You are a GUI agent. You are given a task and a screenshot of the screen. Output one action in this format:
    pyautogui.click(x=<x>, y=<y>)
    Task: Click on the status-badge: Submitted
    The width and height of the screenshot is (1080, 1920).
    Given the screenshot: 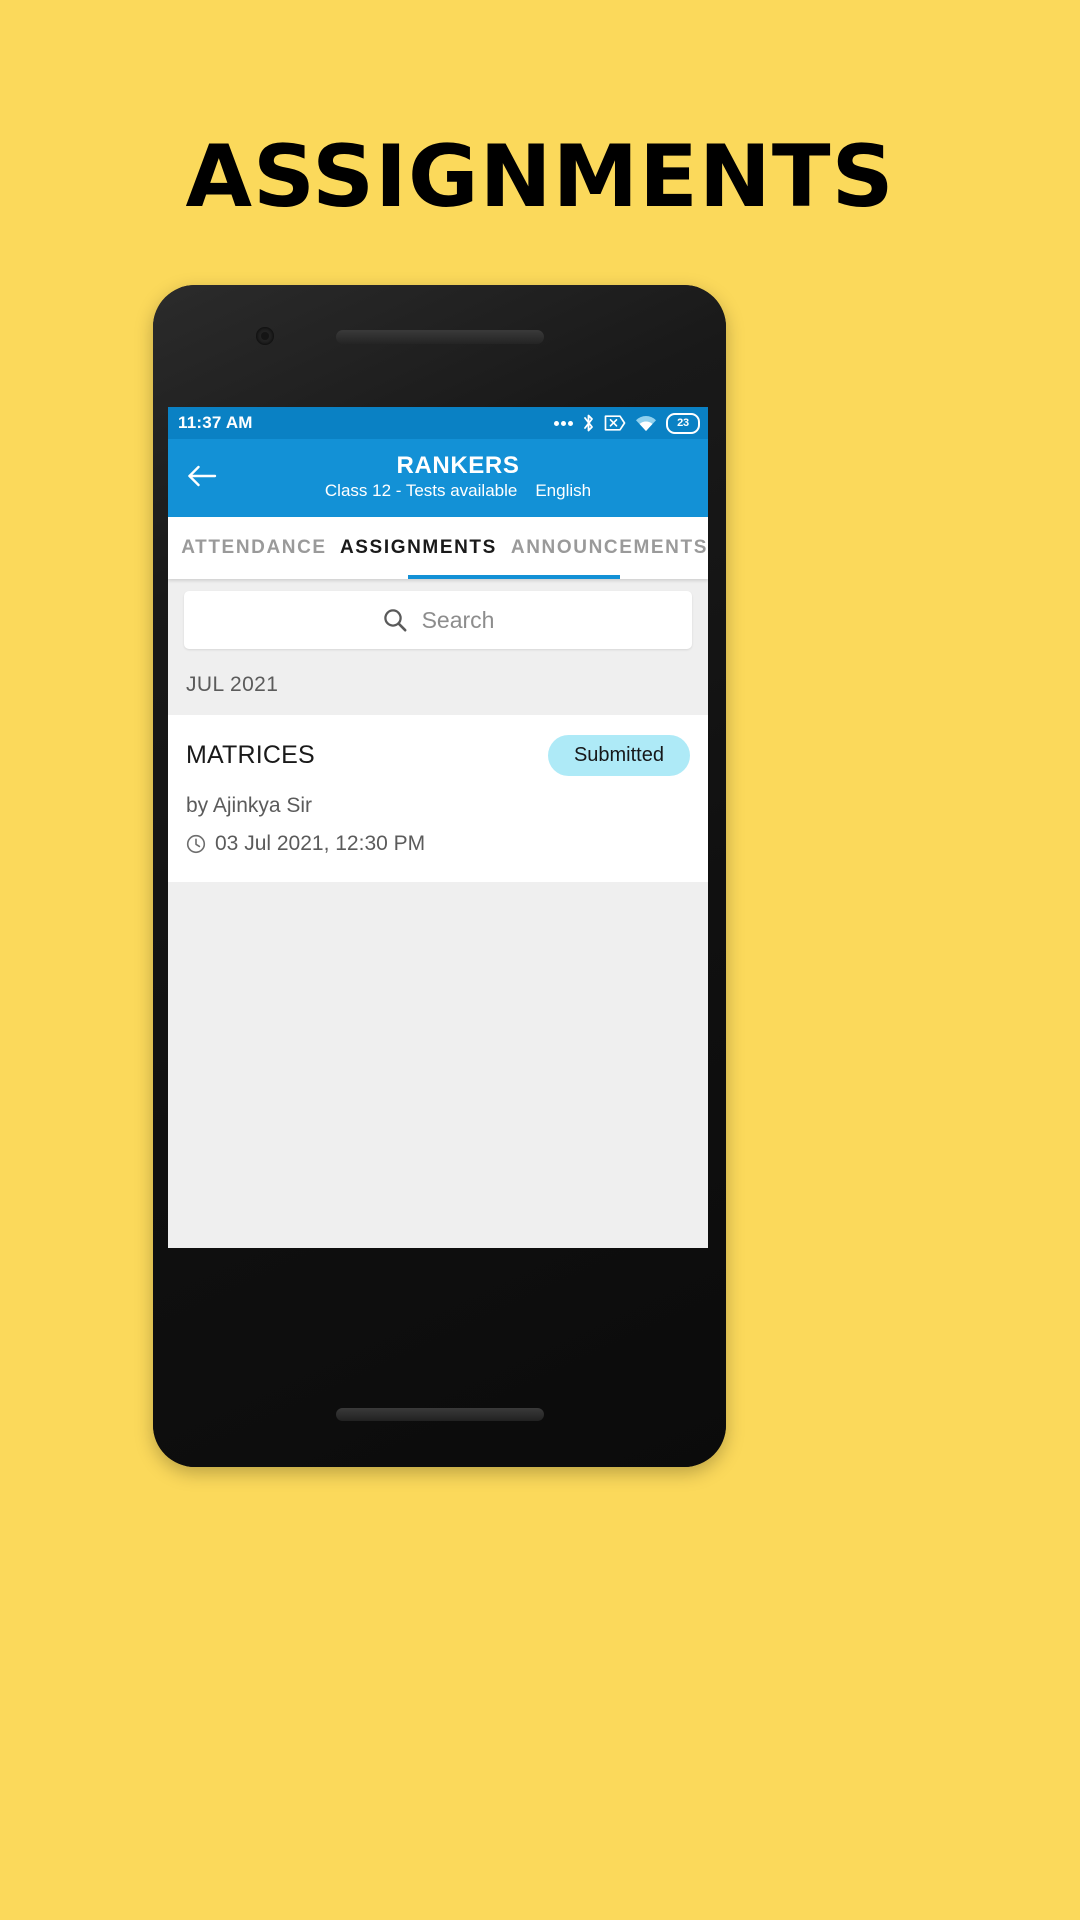 What is the action you would take?
    pyautogui.click(x=618, y=755)
    